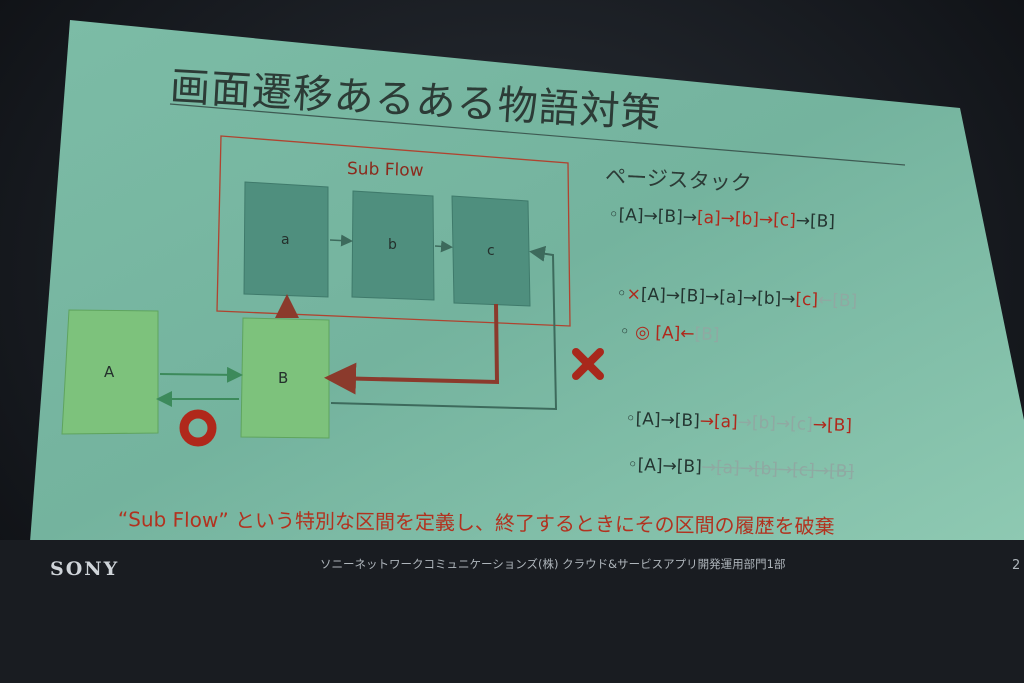 The height and width of the screenshot is (683, 1024). What do you see at coordinates (201, 374) in the screenshot?
I see `arrow-A-B` at bounding box center [201, 374].